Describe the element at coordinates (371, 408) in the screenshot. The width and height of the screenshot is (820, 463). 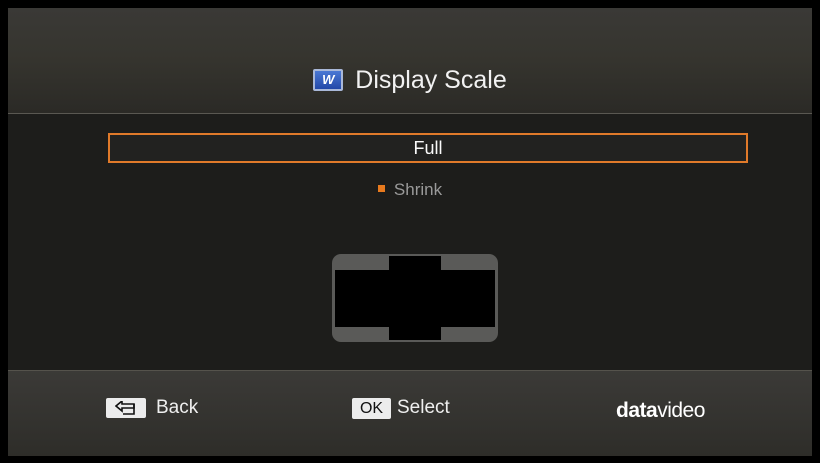
I see `ok-key: OK` at that location.